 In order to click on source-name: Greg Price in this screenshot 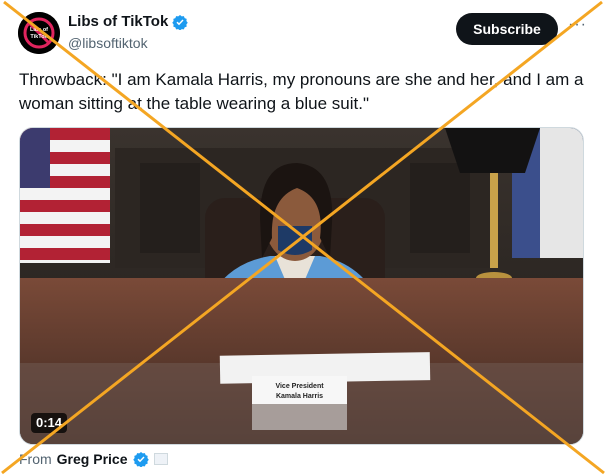, I will do `click(92, 459)`.